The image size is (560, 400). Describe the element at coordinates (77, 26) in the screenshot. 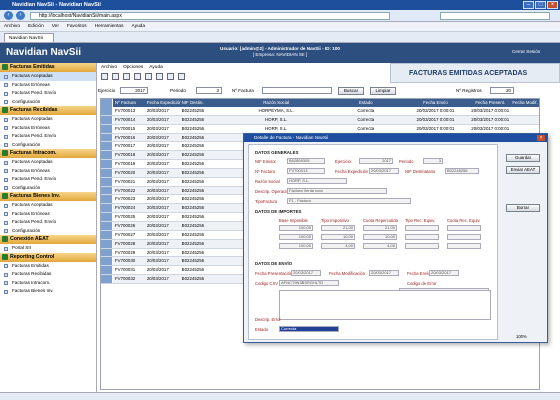

I see `browser-menu-3: Favoritos` at that location.